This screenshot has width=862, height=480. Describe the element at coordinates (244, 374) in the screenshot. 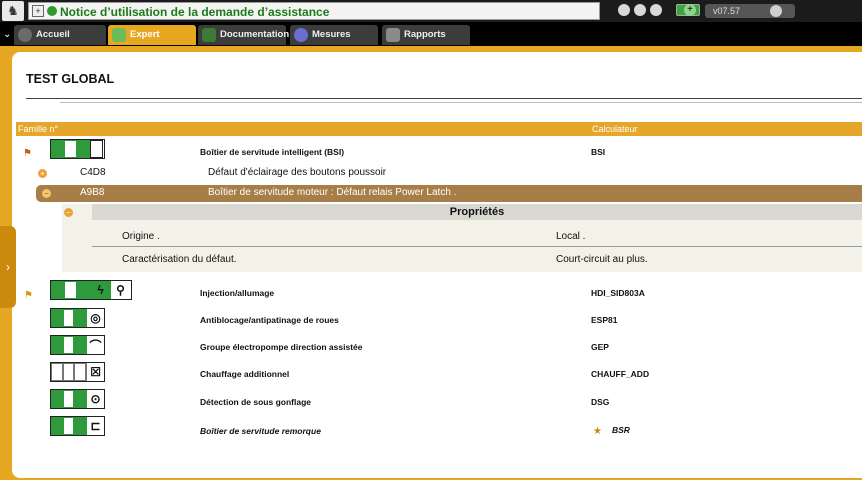

I see `ecu-name: Chauffage additionnel` at that location.